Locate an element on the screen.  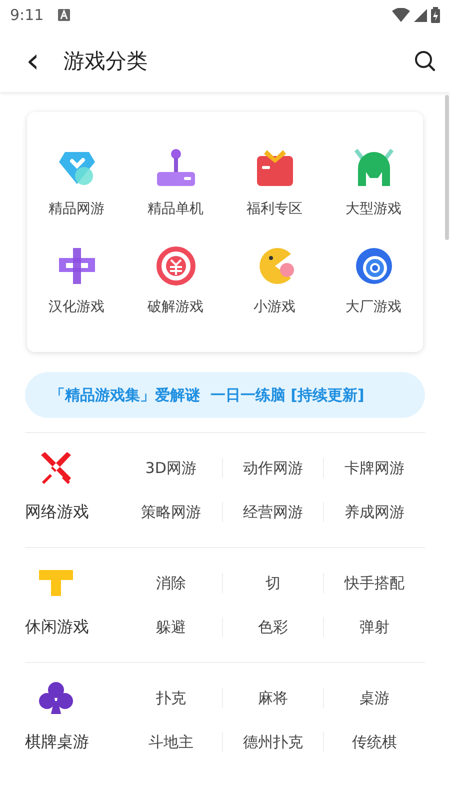
subgenre-link: 动作网游 is located at coordinates (273, 468).